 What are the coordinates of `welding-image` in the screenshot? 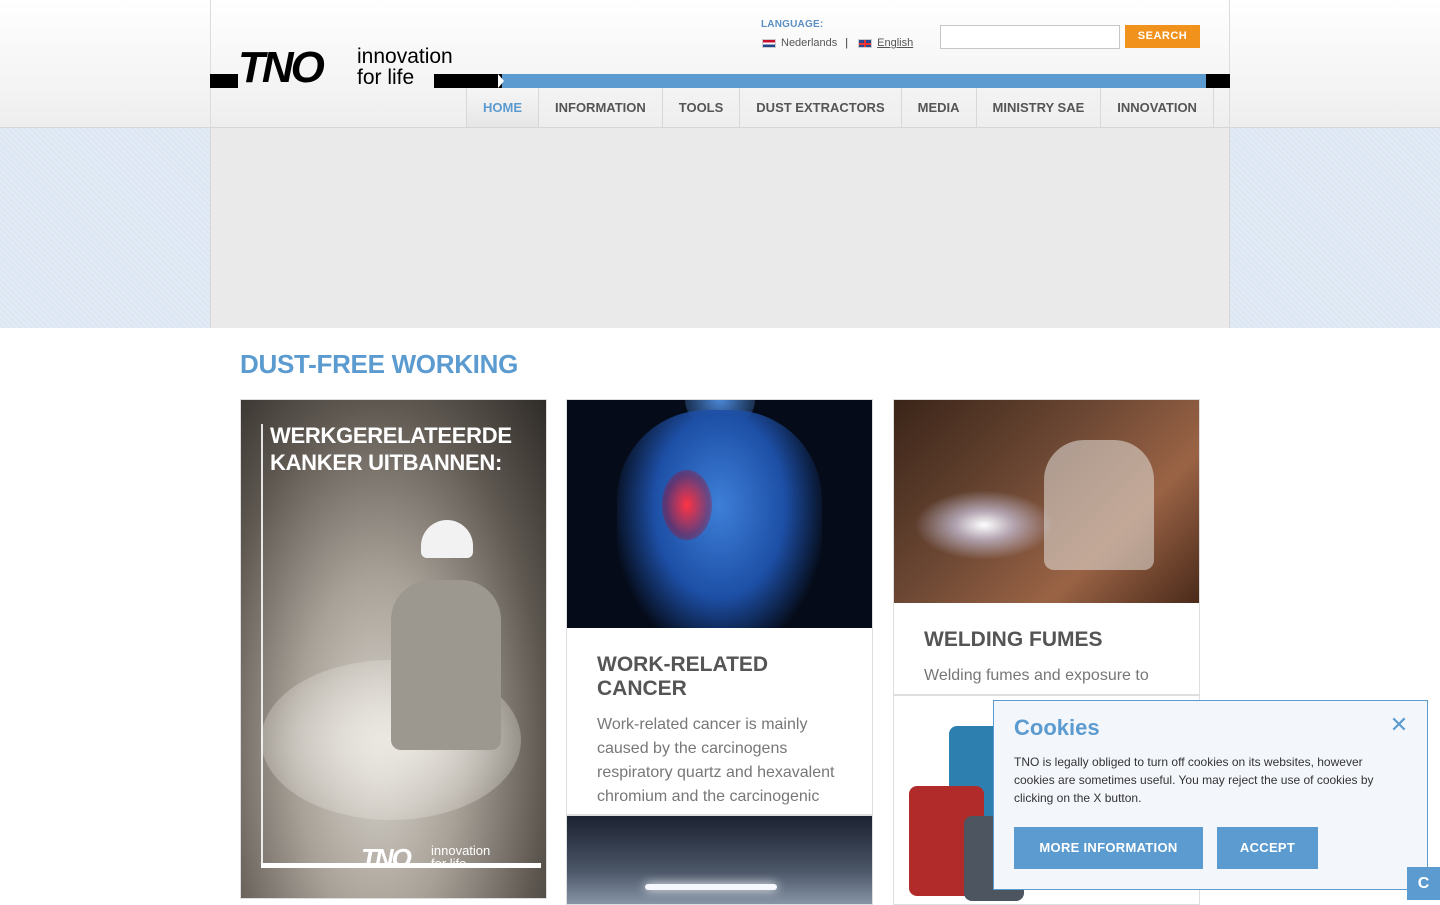 It's located at (1046, 501).